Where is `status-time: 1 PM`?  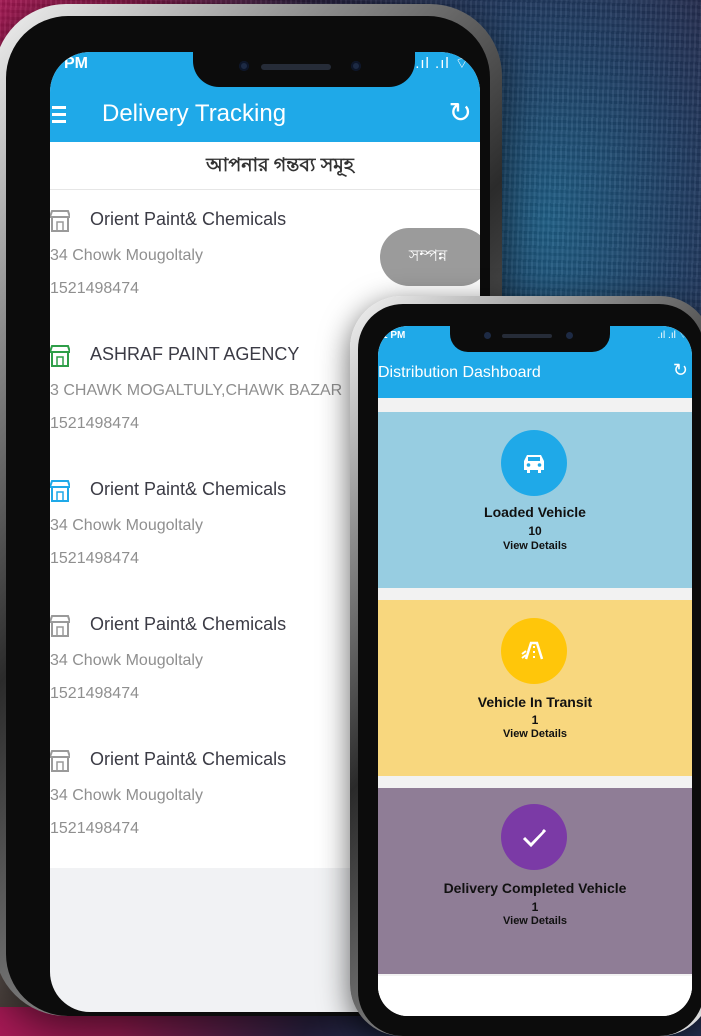 status-time: 1 PM is located at coordinates (394, 335).